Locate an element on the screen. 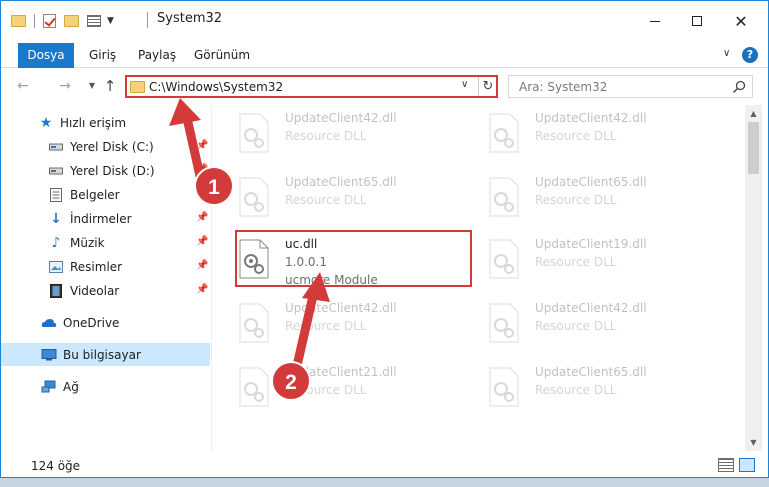 The image size is (769, 487). close-icon: ✕ is located at coordinates (741, 21).